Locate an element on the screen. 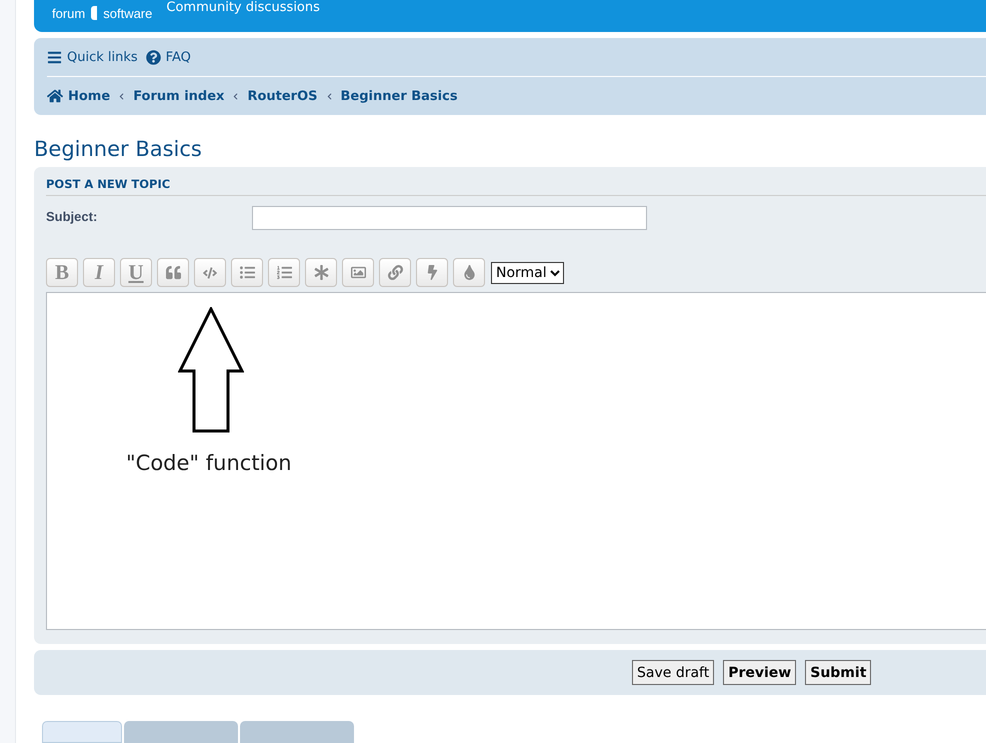 The image size is (986, 743). list-icon is located at coordinates (247, 272).